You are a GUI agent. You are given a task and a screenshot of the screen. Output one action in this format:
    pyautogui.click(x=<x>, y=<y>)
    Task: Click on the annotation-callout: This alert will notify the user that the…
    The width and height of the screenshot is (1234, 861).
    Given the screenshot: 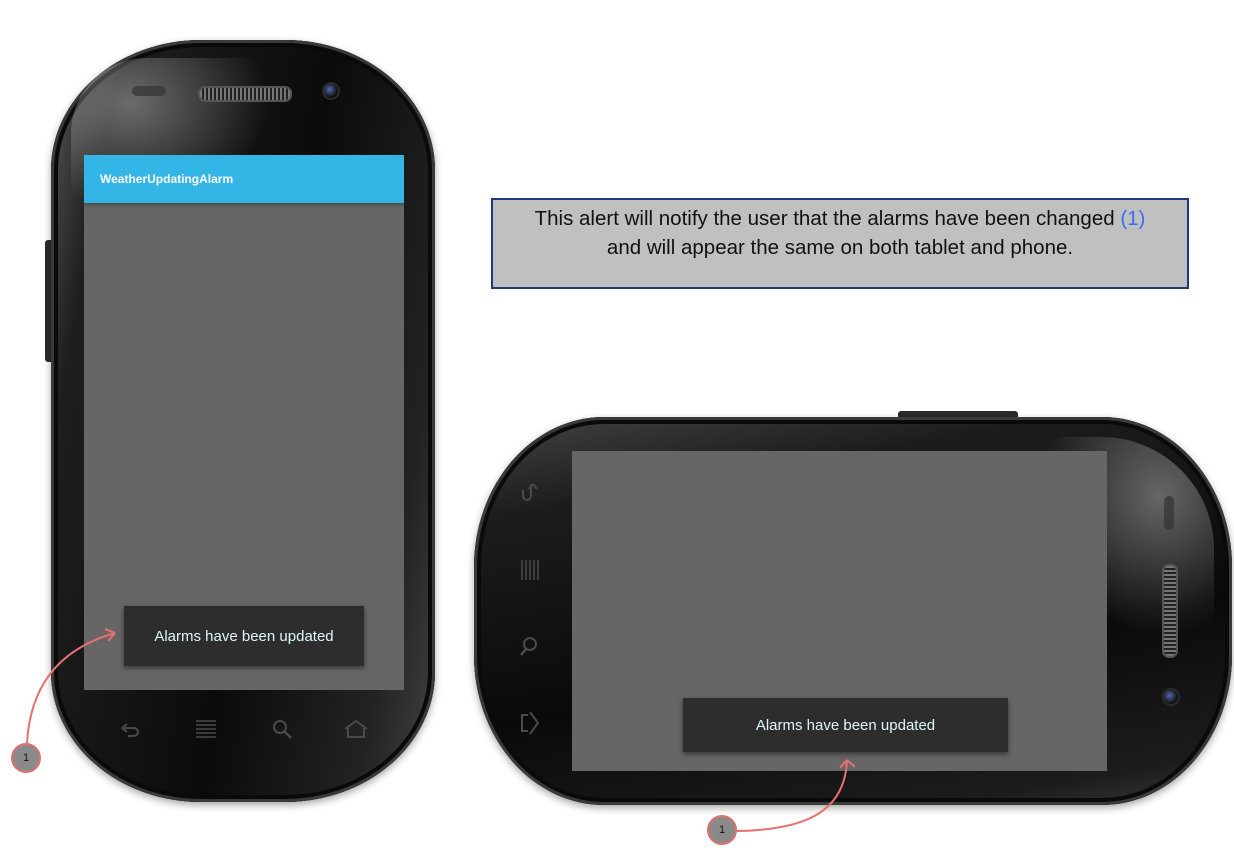 What is the action you would take?
    pyautogui.click(x=840, y=243)
    